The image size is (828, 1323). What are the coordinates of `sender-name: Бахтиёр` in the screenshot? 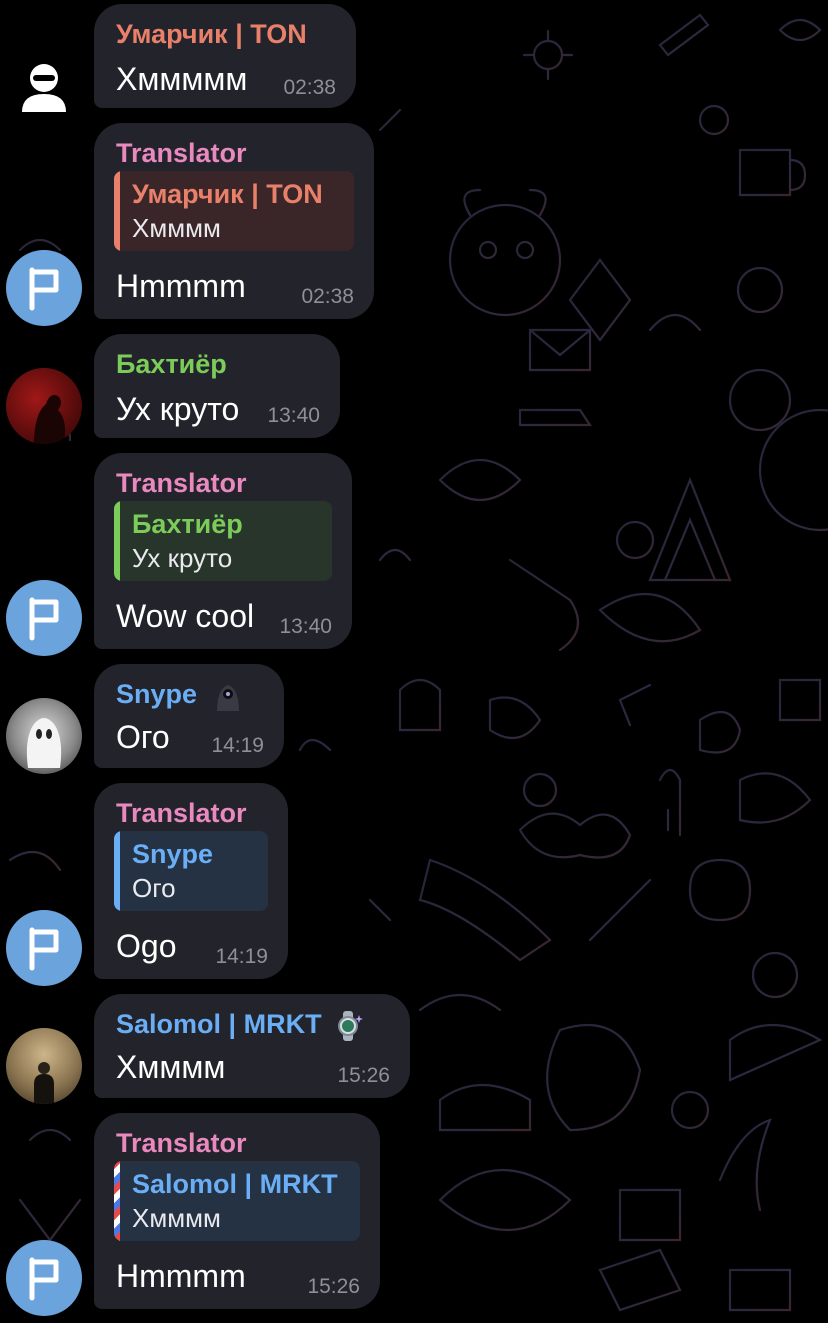 It's located at (171, 364).